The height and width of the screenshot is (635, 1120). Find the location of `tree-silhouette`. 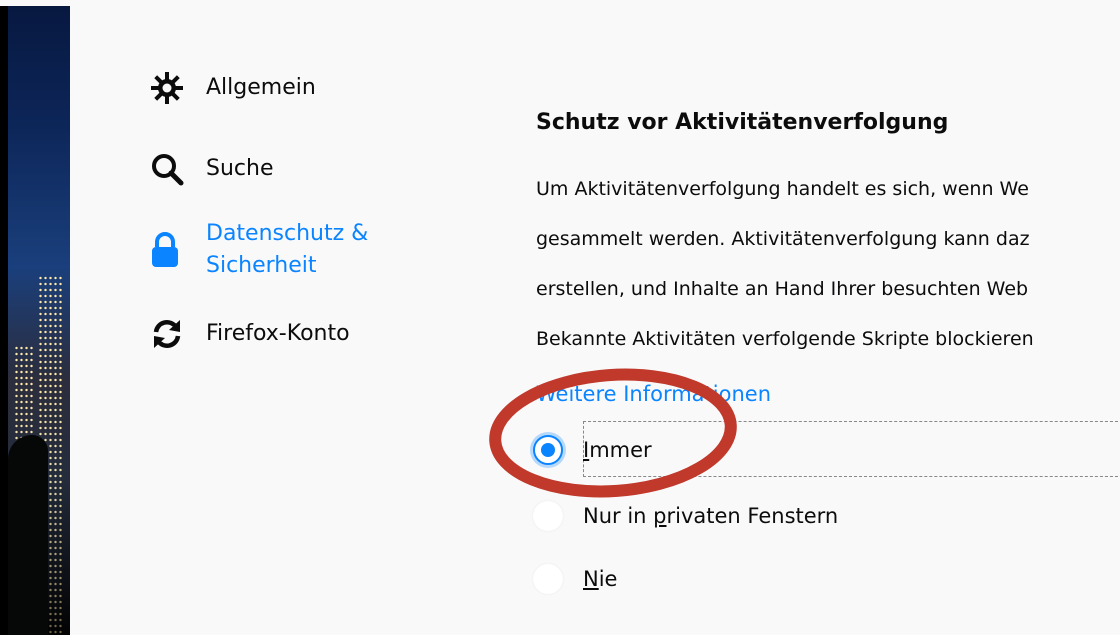

tree-silhouette is located at coordinates (28, 535).